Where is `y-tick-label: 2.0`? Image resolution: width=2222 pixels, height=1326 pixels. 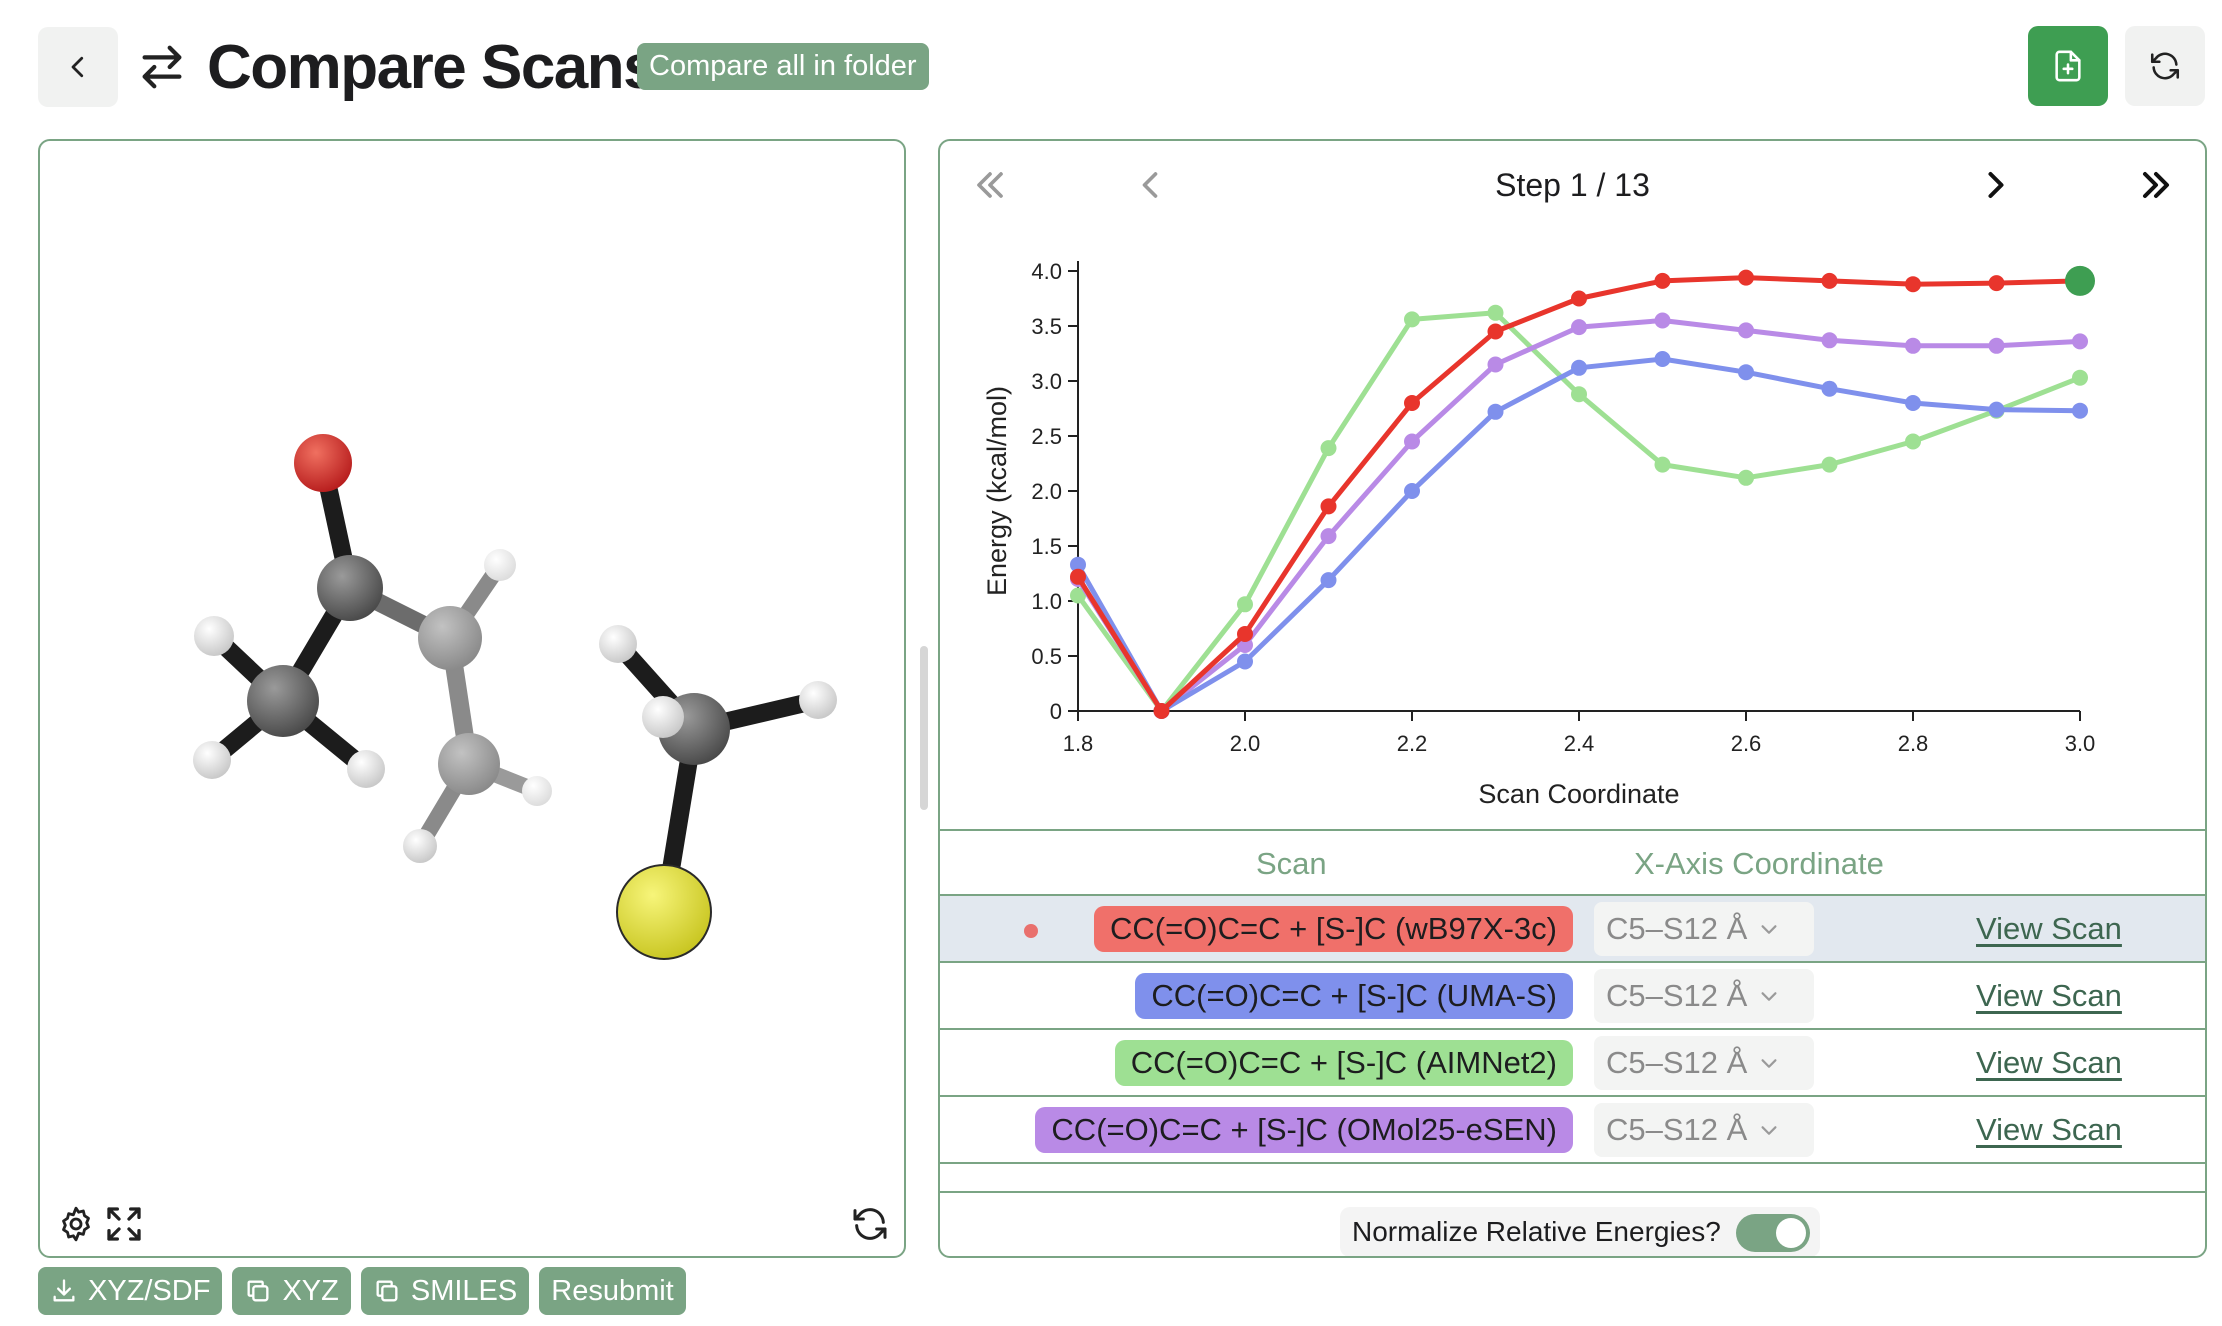 y-tick-label: 2.0 is located at coordinates (1046, 491).